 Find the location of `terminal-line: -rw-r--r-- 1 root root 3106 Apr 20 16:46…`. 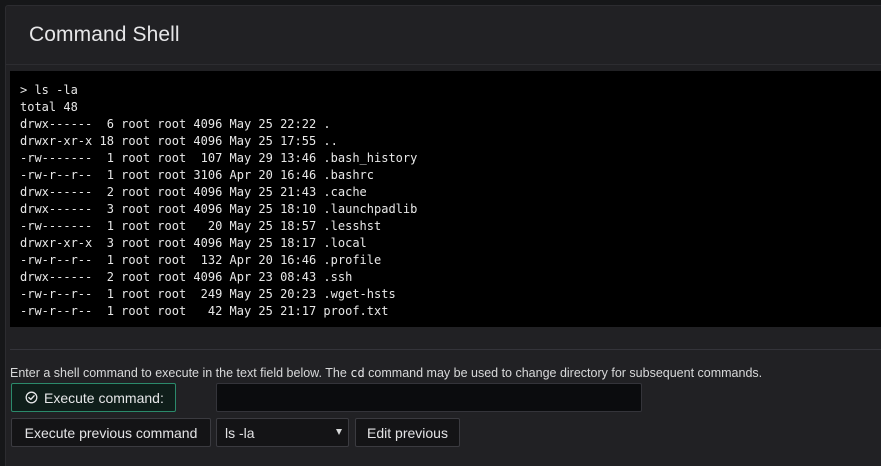

terminal-line: -rw-r--r-- 1 root root 3106 Apr 20 16:46… is located at coordinates (197, 175).